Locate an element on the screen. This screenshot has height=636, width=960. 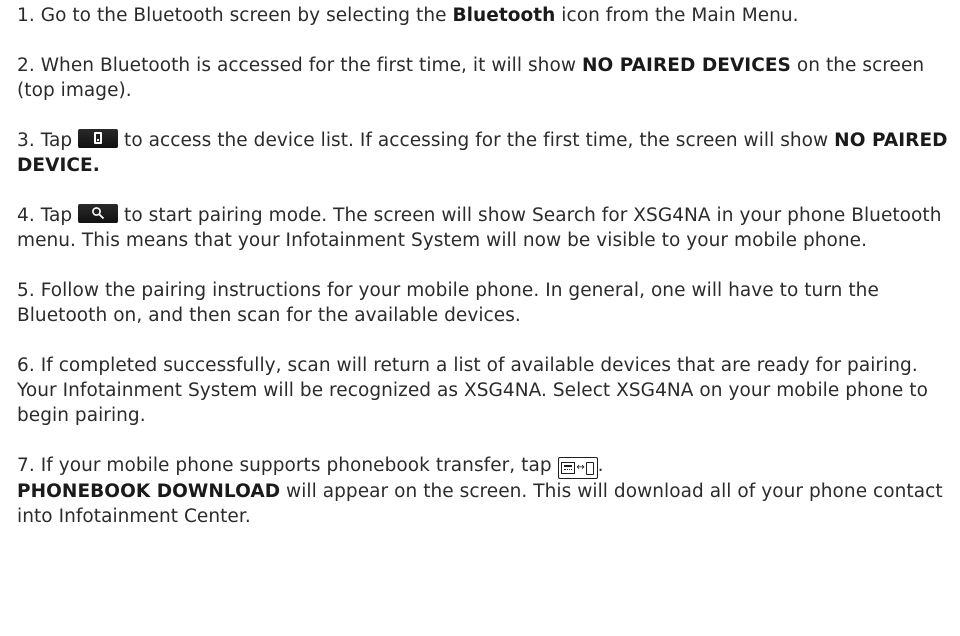
step-text: . is located at coordinates (600, 465).